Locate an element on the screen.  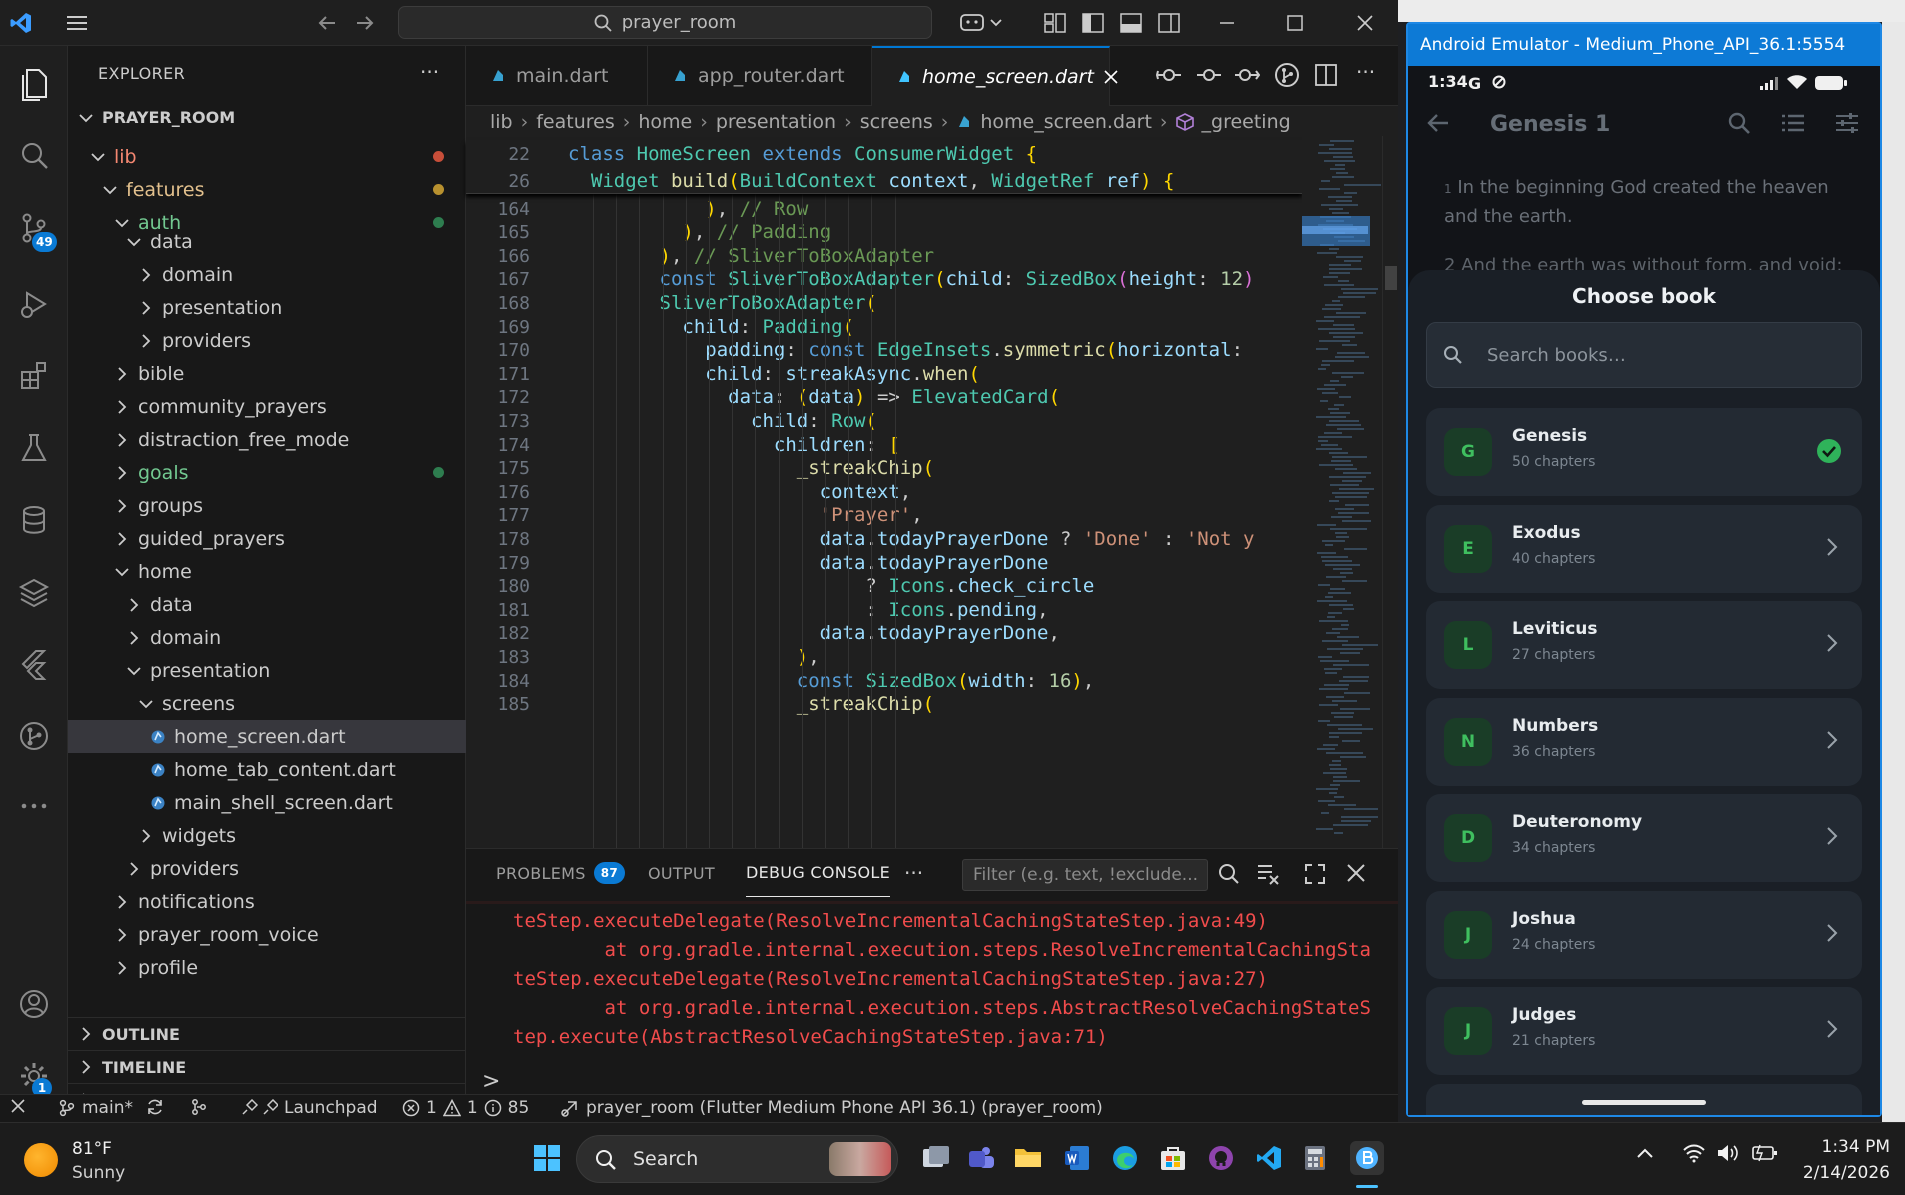
file-explorer-icon is located at coordinates (1028, 1157).